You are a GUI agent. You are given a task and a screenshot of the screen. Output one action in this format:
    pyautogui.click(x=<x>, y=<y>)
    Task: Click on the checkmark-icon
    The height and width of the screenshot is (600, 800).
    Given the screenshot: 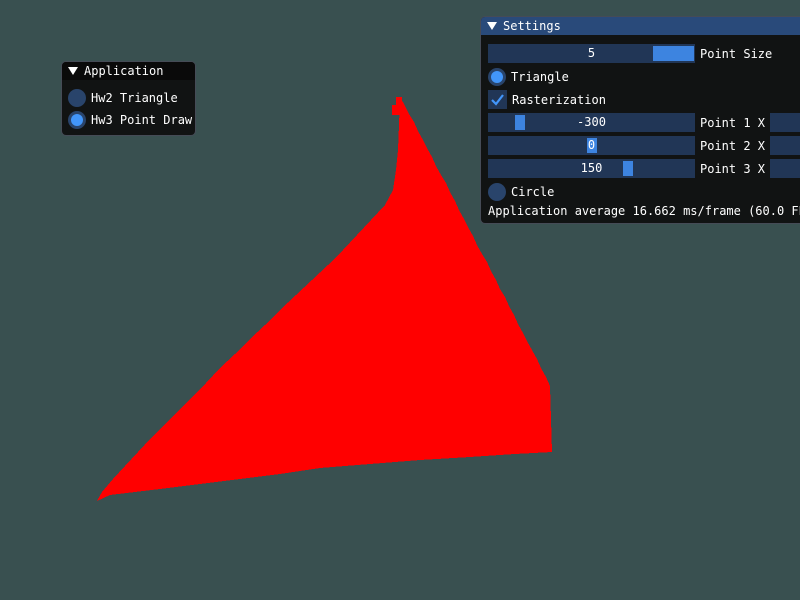 What is the action you would take?
    pyautogui.click(x=497, y=100)
    